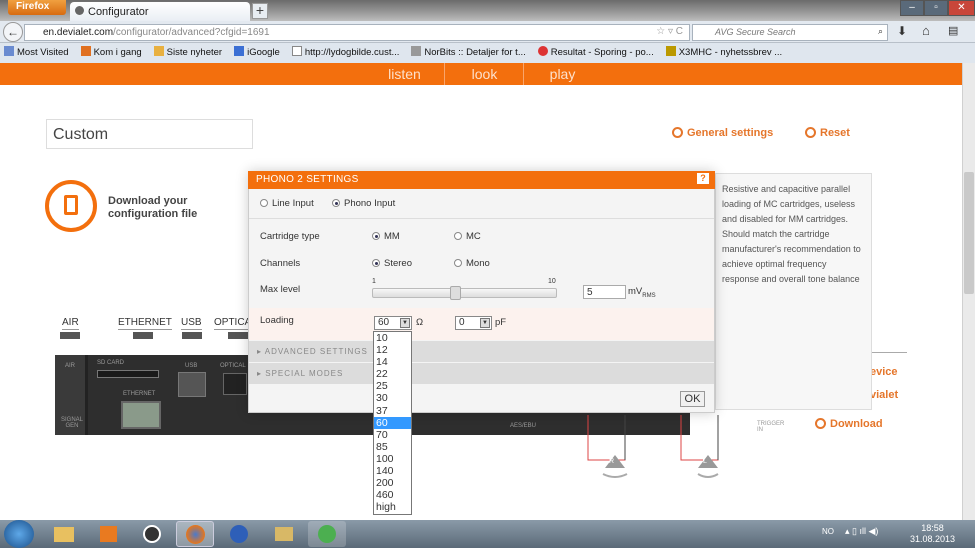 The height and width of the screenshot is (548, 975). What do you see at coordinates (143, 335) in the screenshot?
I see `port-dropdown-ethernet` at bounding box center [143, 335].